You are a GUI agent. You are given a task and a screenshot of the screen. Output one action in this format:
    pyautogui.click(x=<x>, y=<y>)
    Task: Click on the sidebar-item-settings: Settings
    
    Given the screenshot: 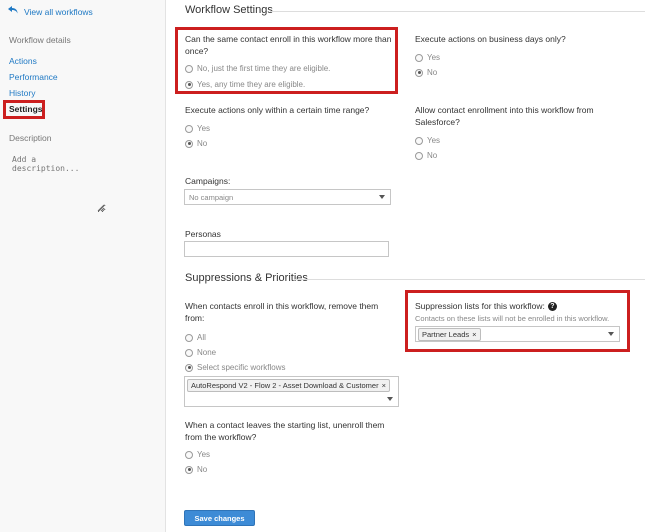 What is the action you would take?
    pyautogui.click(x=26, y=109)
    